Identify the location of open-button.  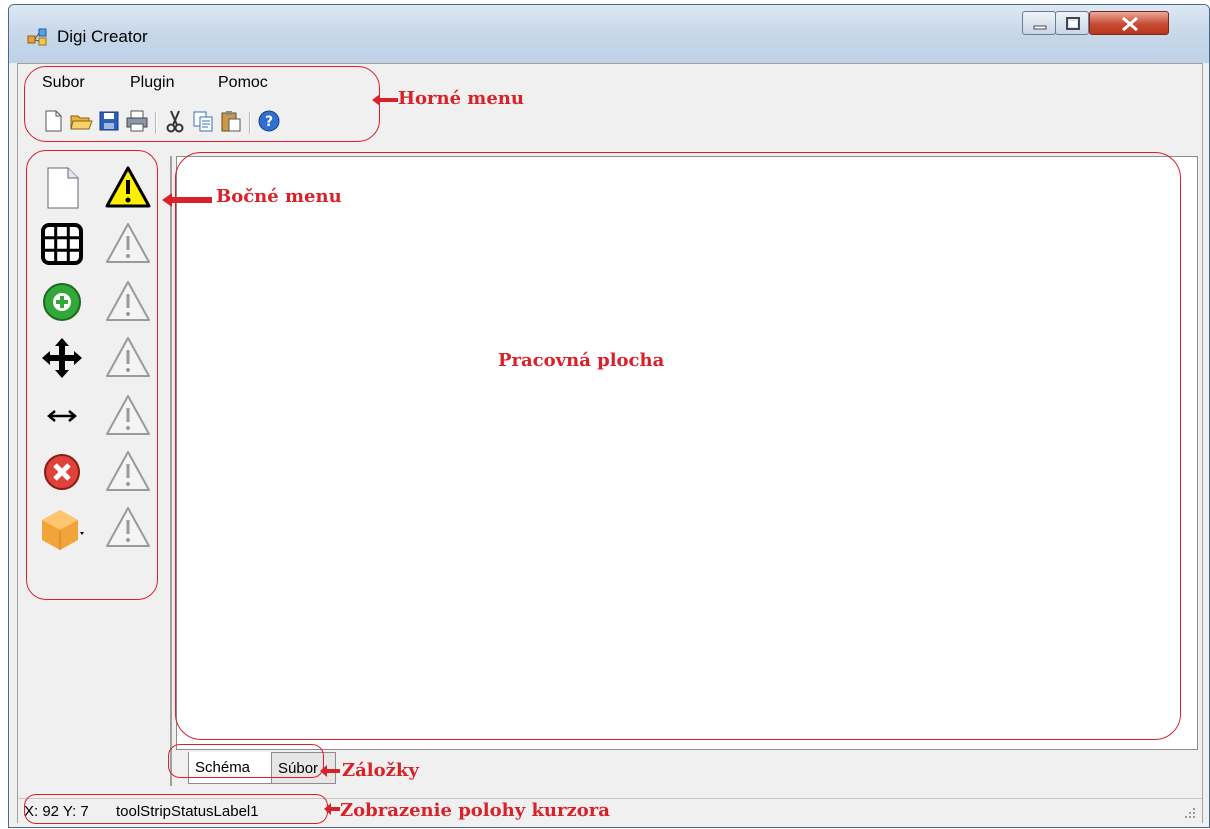
(81, 121).